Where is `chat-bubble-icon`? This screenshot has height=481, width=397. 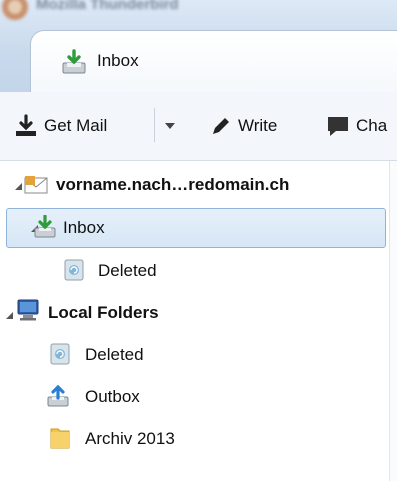
chat-bubble-icon is located at coordinates (338, 126).